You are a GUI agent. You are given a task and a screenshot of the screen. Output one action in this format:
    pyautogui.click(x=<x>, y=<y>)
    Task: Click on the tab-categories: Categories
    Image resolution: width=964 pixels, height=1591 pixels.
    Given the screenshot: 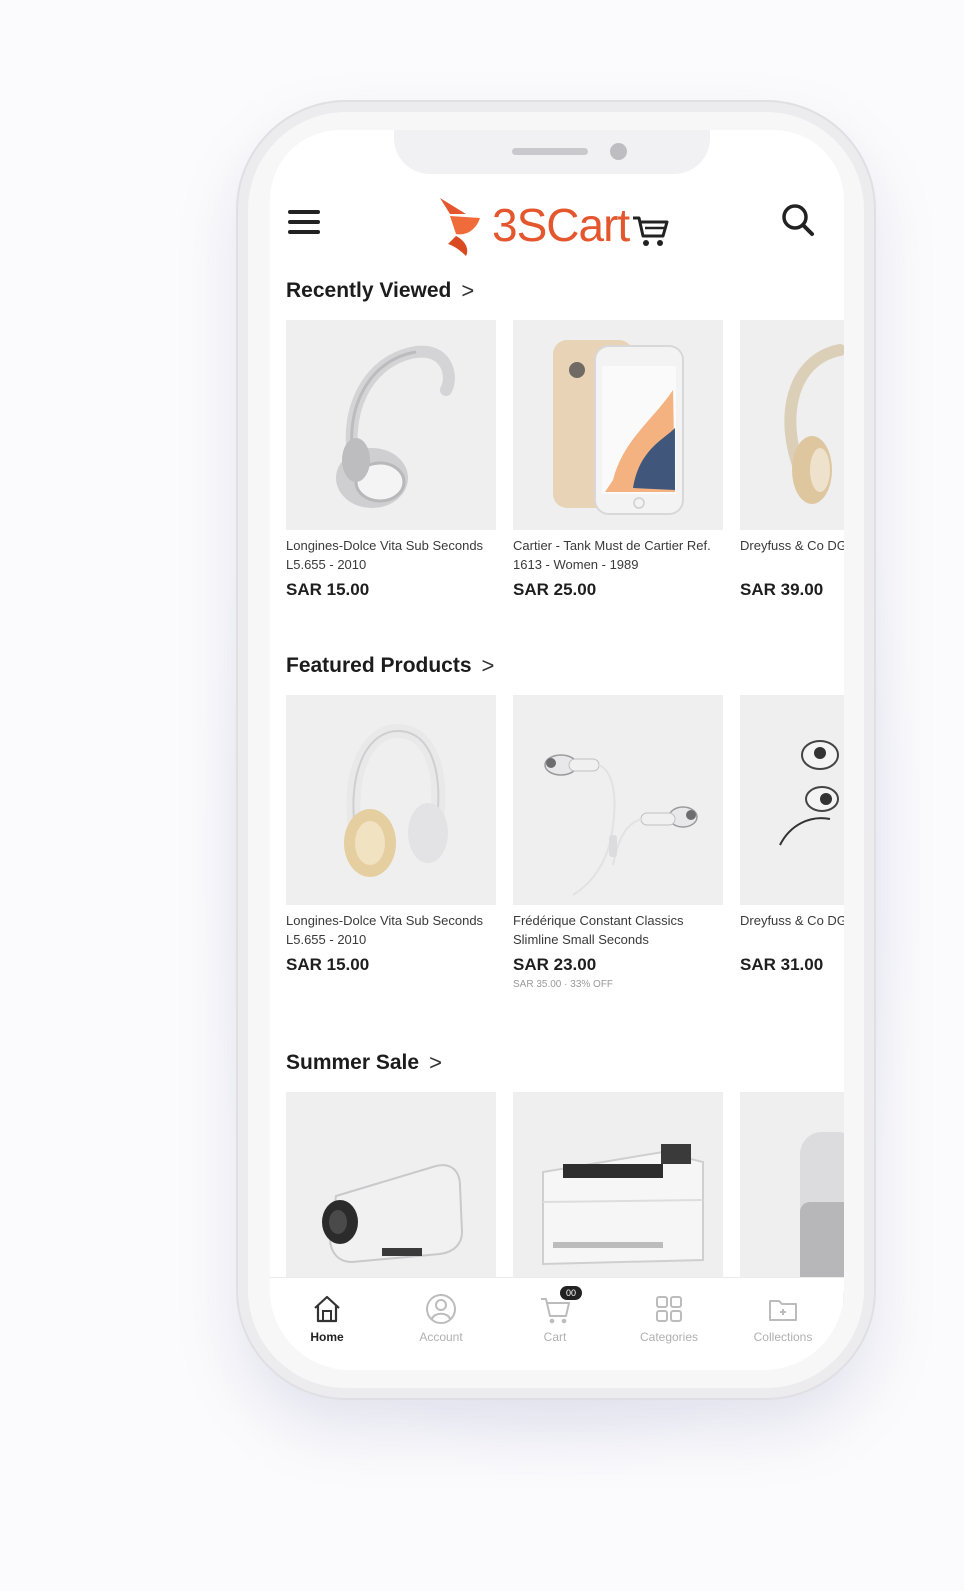 What is the action you would take?
    pyautogui.click(x=669, y=1324)
    